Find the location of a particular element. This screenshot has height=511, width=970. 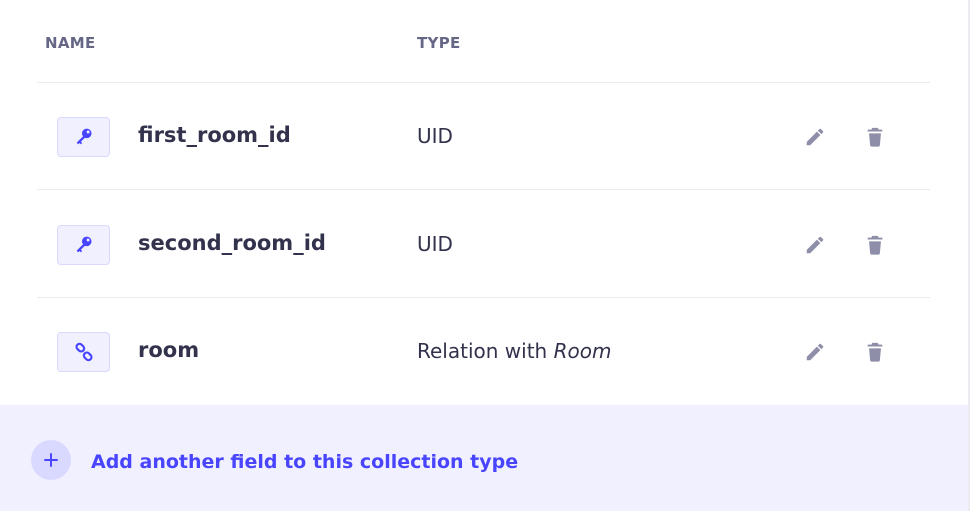

field-type: Relation with Room is located at coordinates (514, 351).